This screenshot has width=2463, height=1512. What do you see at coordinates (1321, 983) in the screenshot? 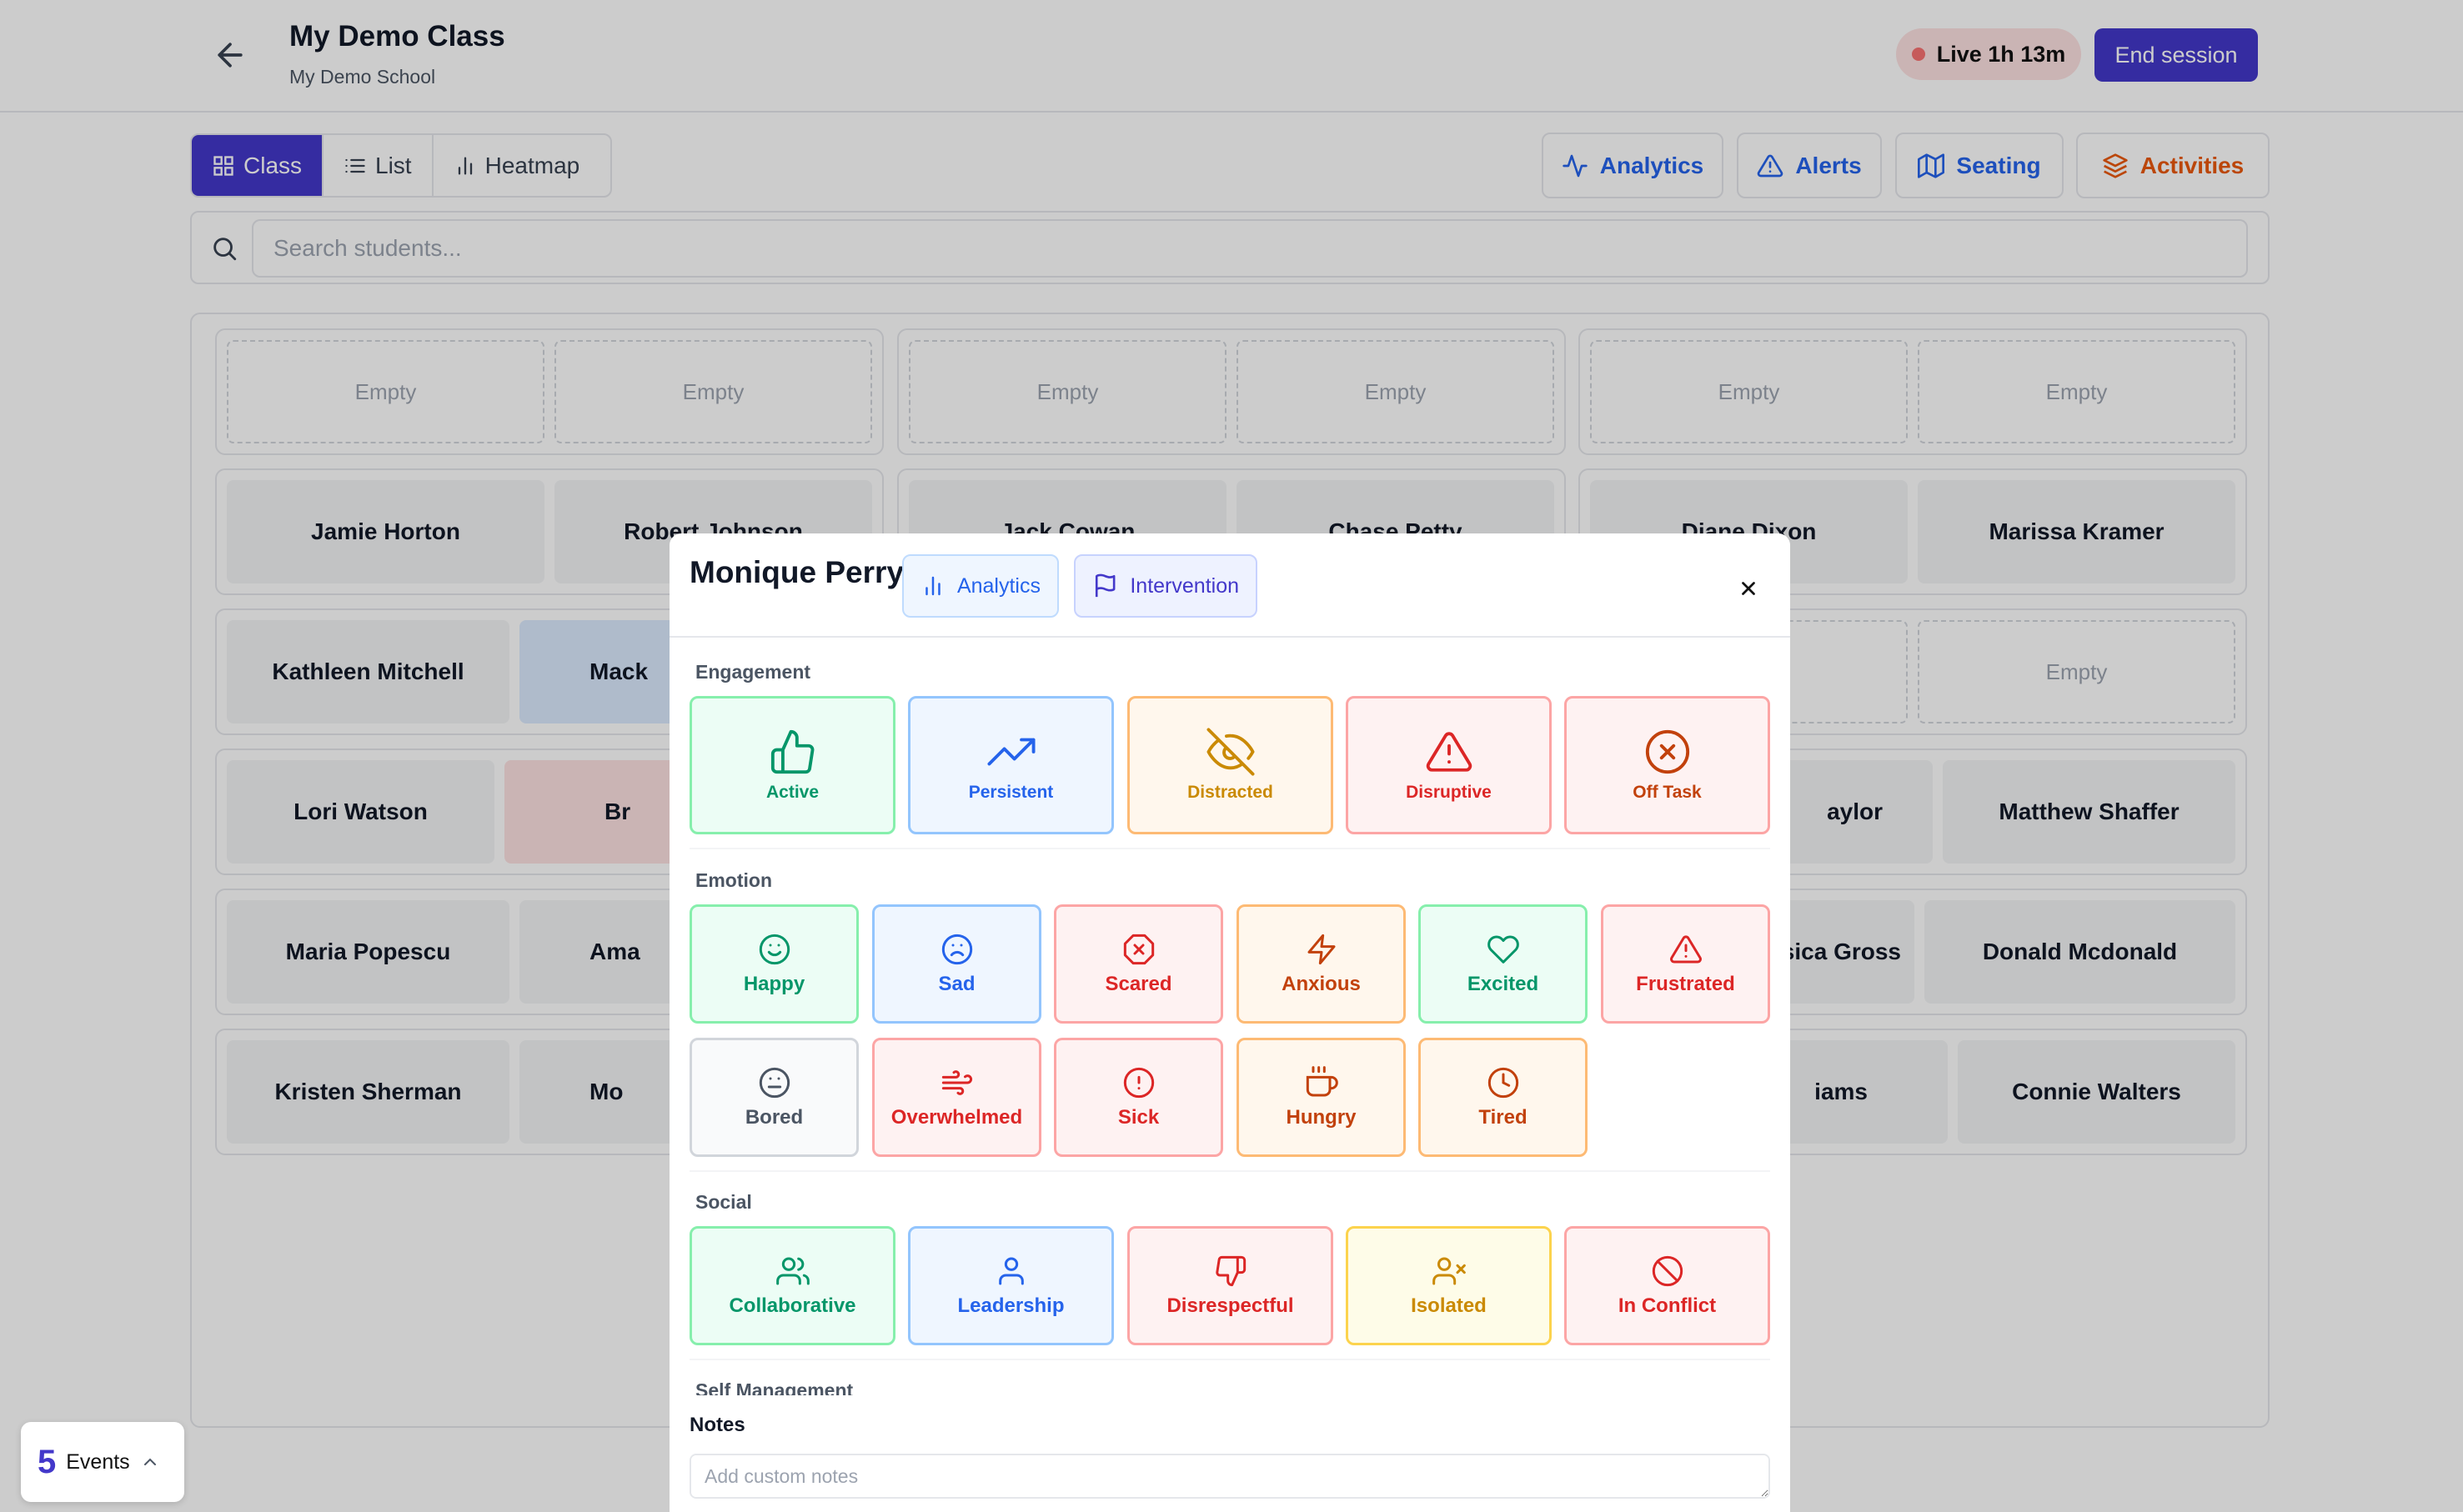
I see `card-label: Anxious` at bounding box center [1321, 983].